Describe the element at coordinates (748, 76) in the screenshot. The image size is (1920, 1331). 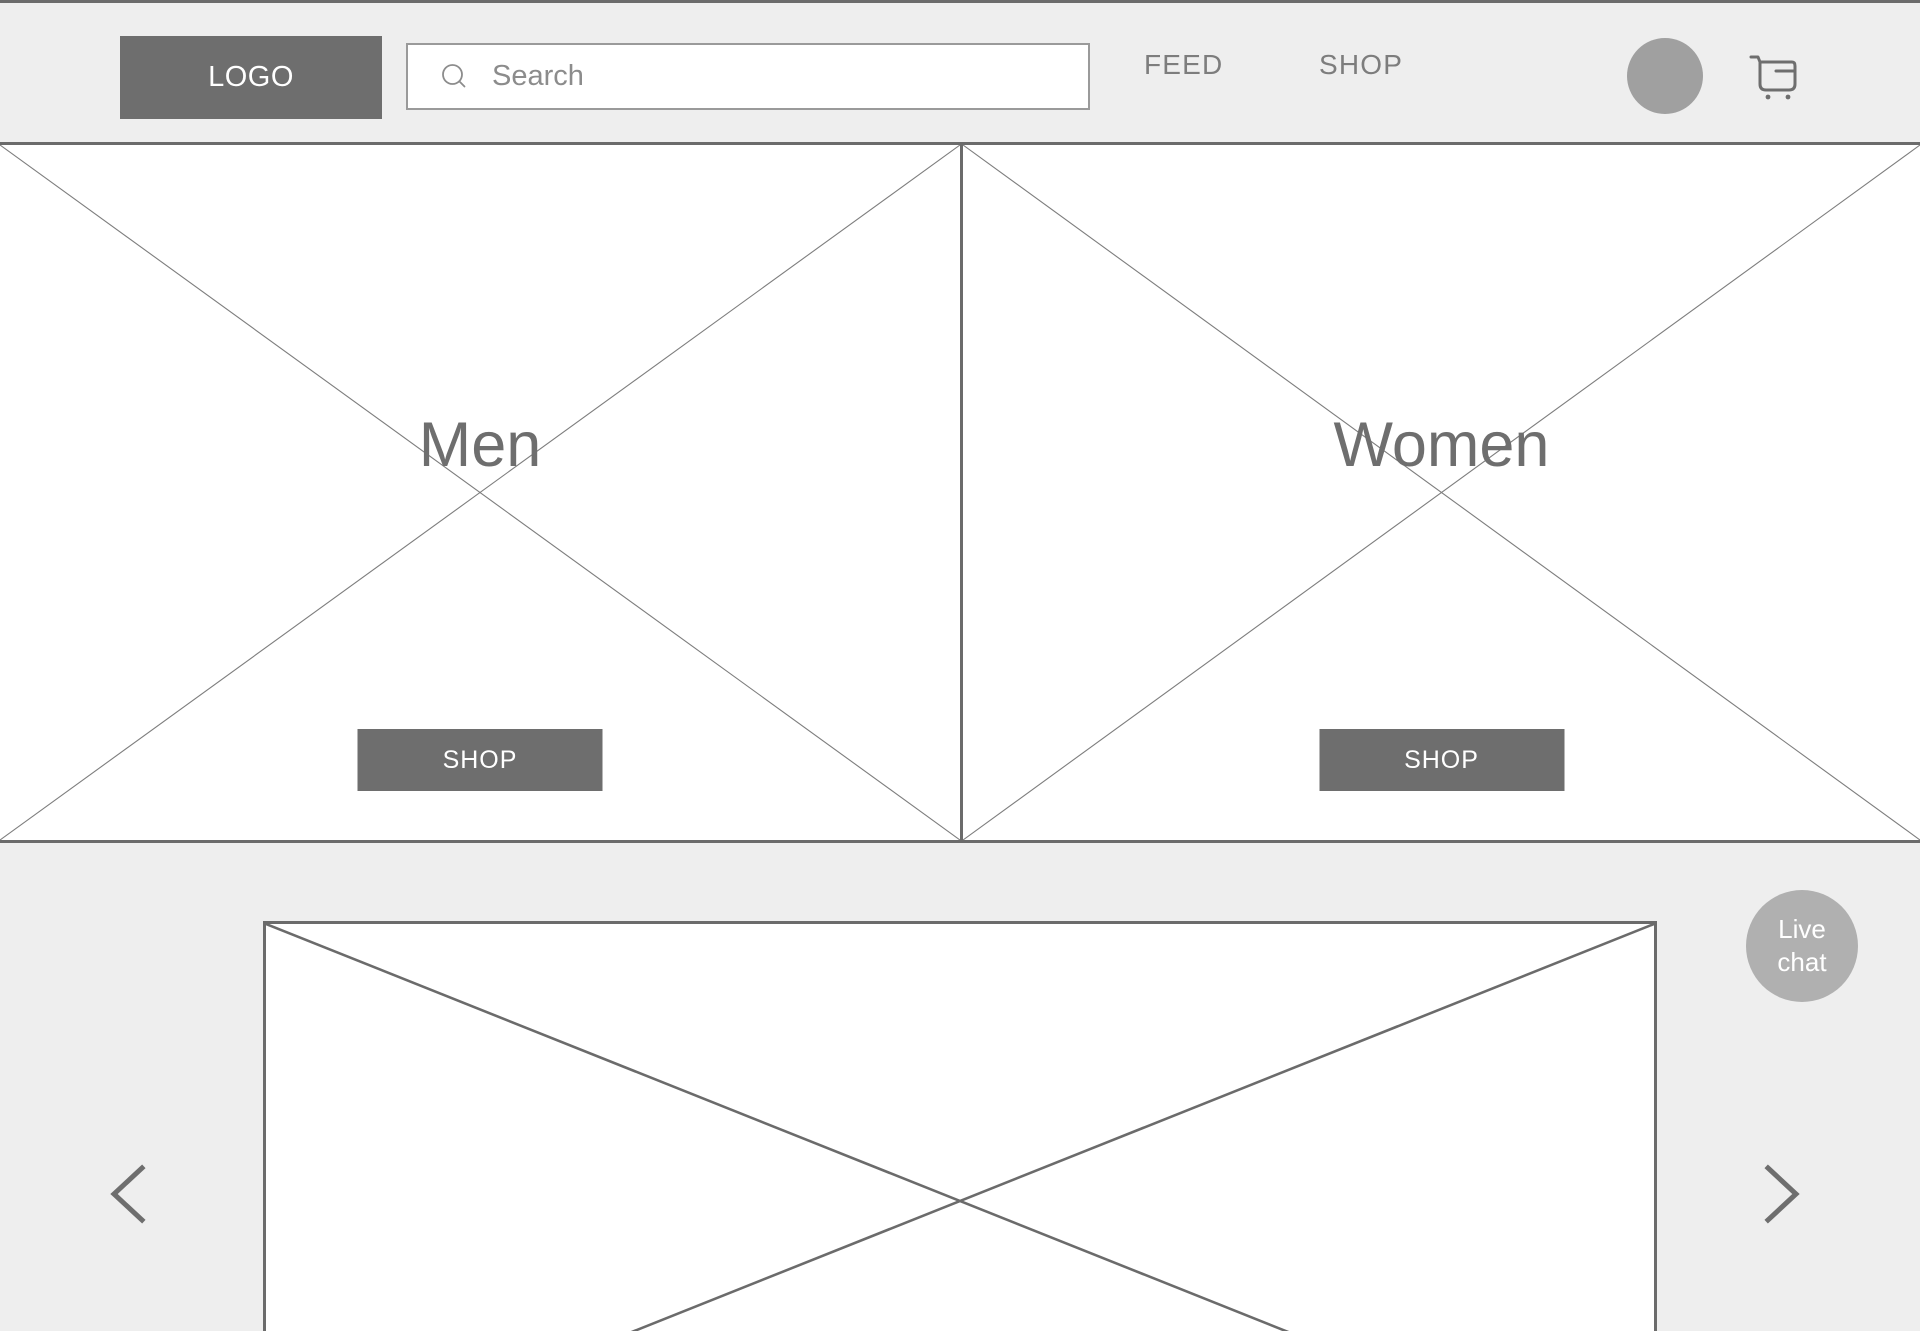
I see `search-bar: Search` at that location.